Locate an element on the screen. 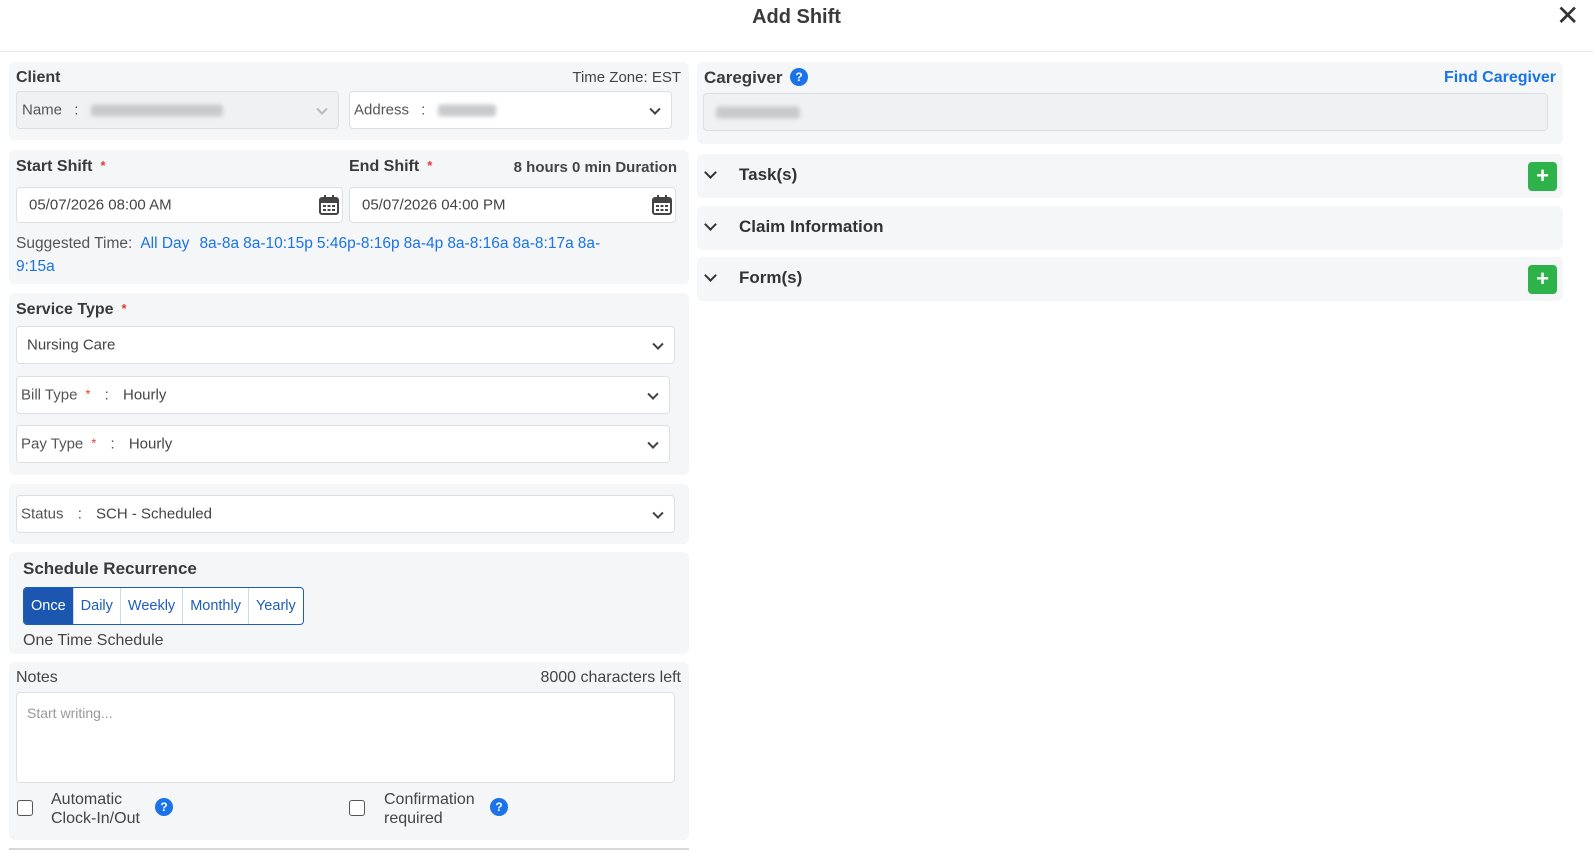 The height and width of the screenshot is (867, 1593). bill-type-value: Hourly is located at coordinates (145, 395).